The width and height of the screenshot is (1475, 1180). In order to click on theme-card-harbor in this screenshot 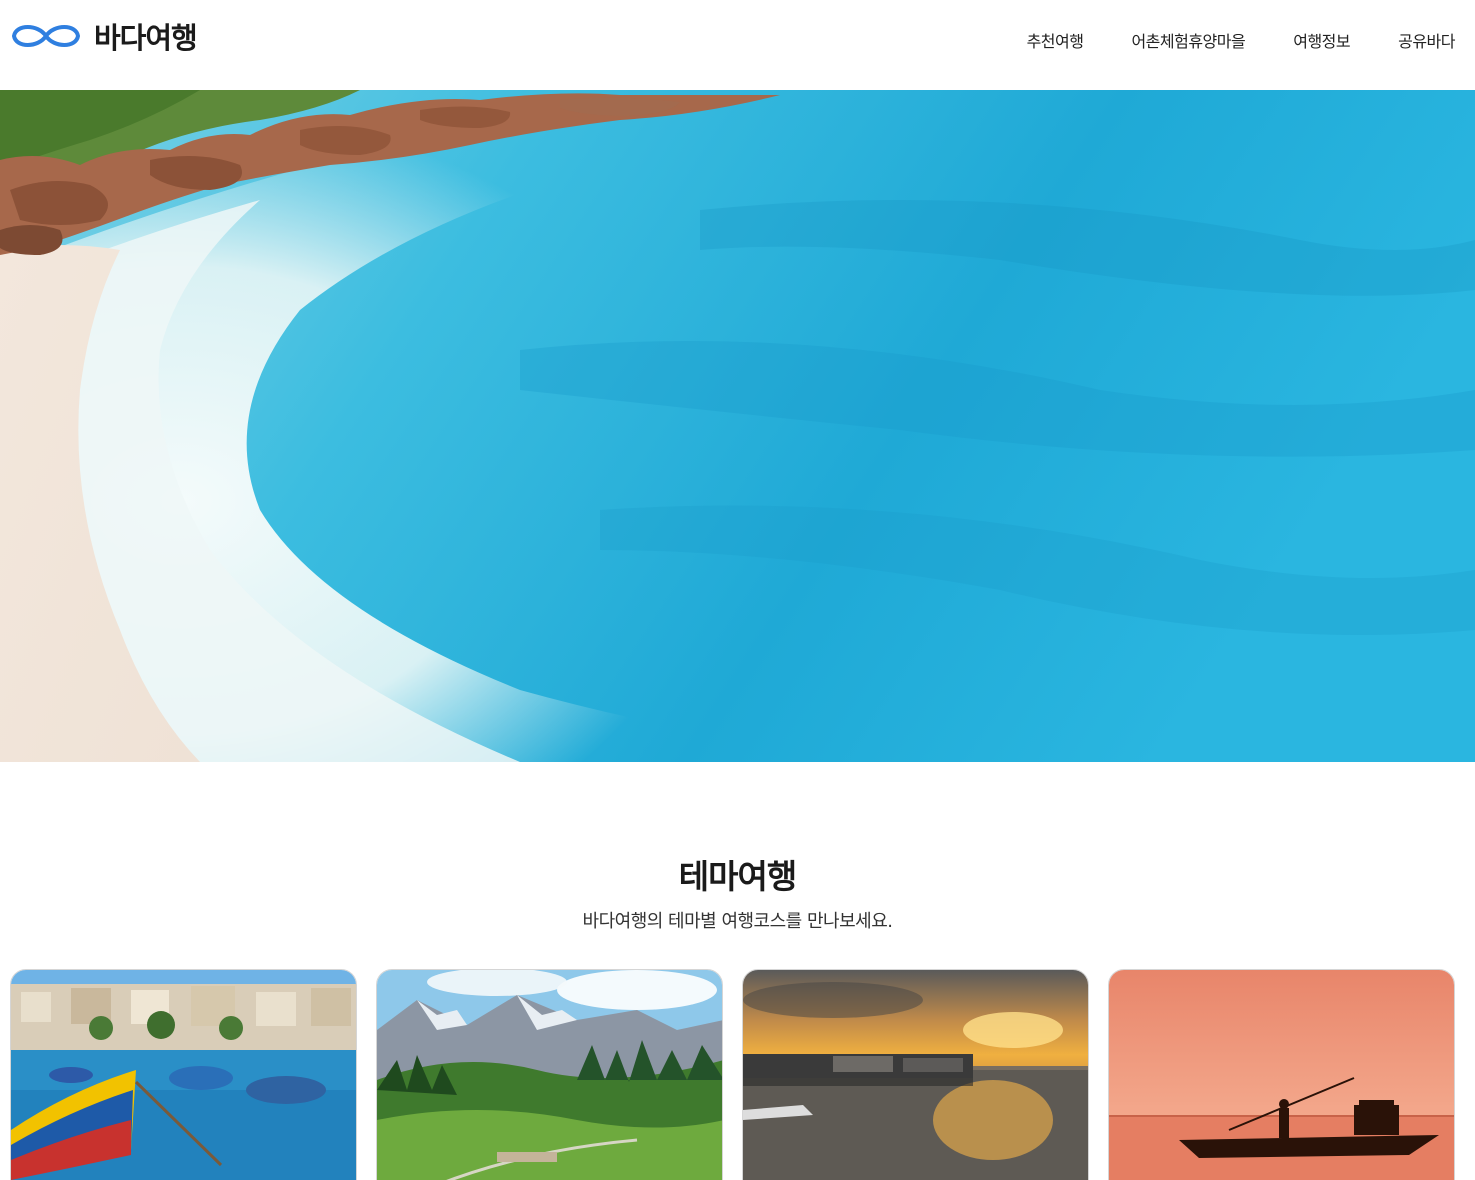, I will do `click(183, 1074)`.